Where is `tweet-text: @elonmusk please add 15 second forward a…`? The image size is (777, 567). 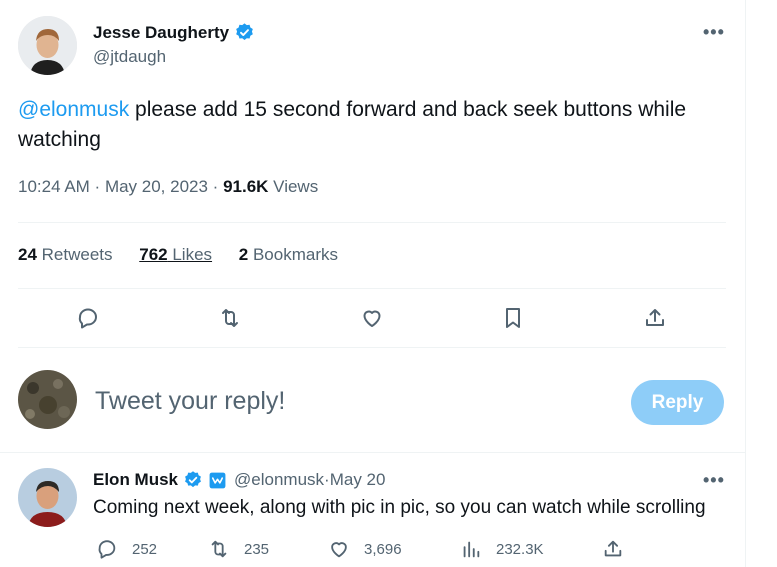
tweet-text: @elonmusk please add 15 second forward a… is located at coordinates (378, 125).